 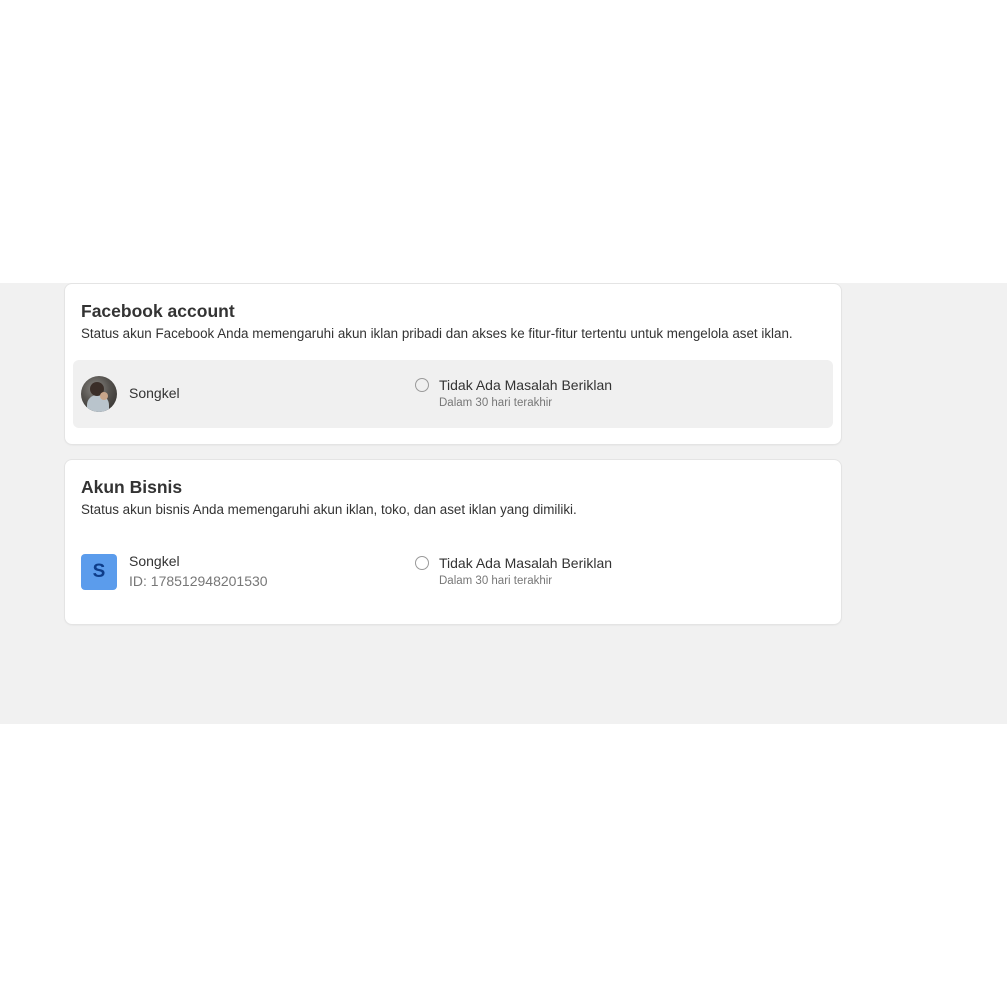 I want to click on facebook-account-name: Songkel, so click(x=154, y=393).